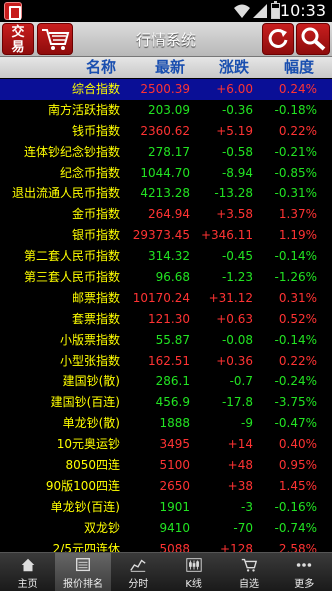  Describe the element at coordinates (230, 297) in the screenshot. I see `quote-change: +31.12` at that location.